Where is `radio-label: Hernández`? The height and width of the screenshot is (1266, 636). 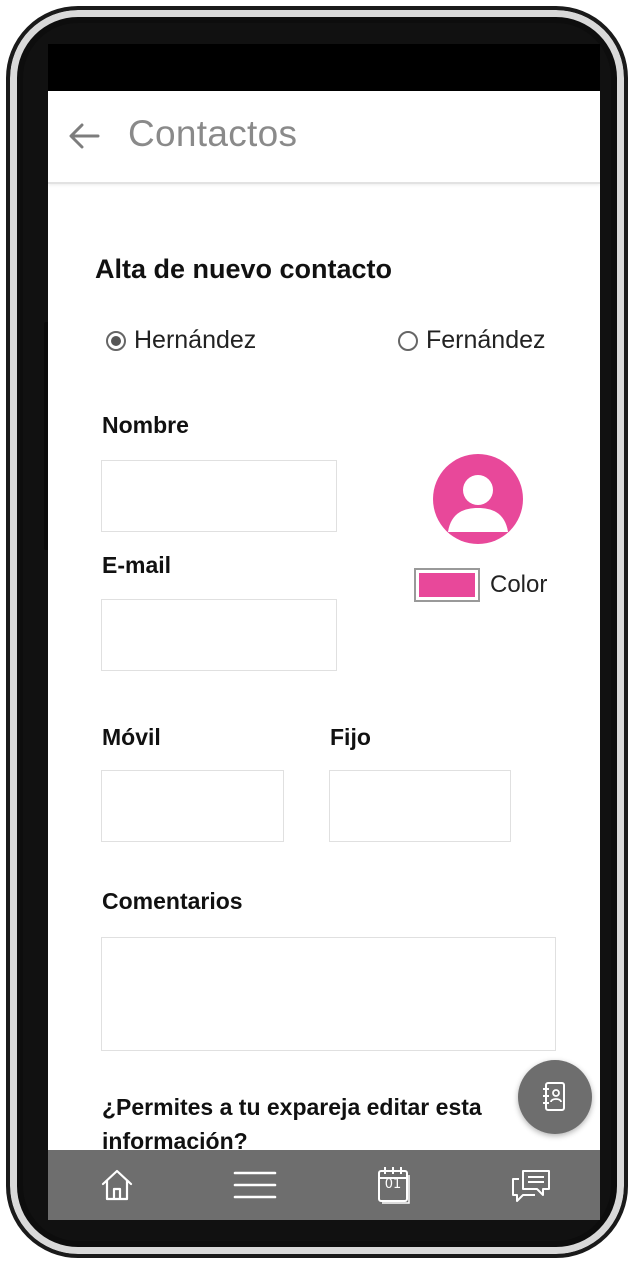 radio-label: Hernández is located at coordinates (195, 340).